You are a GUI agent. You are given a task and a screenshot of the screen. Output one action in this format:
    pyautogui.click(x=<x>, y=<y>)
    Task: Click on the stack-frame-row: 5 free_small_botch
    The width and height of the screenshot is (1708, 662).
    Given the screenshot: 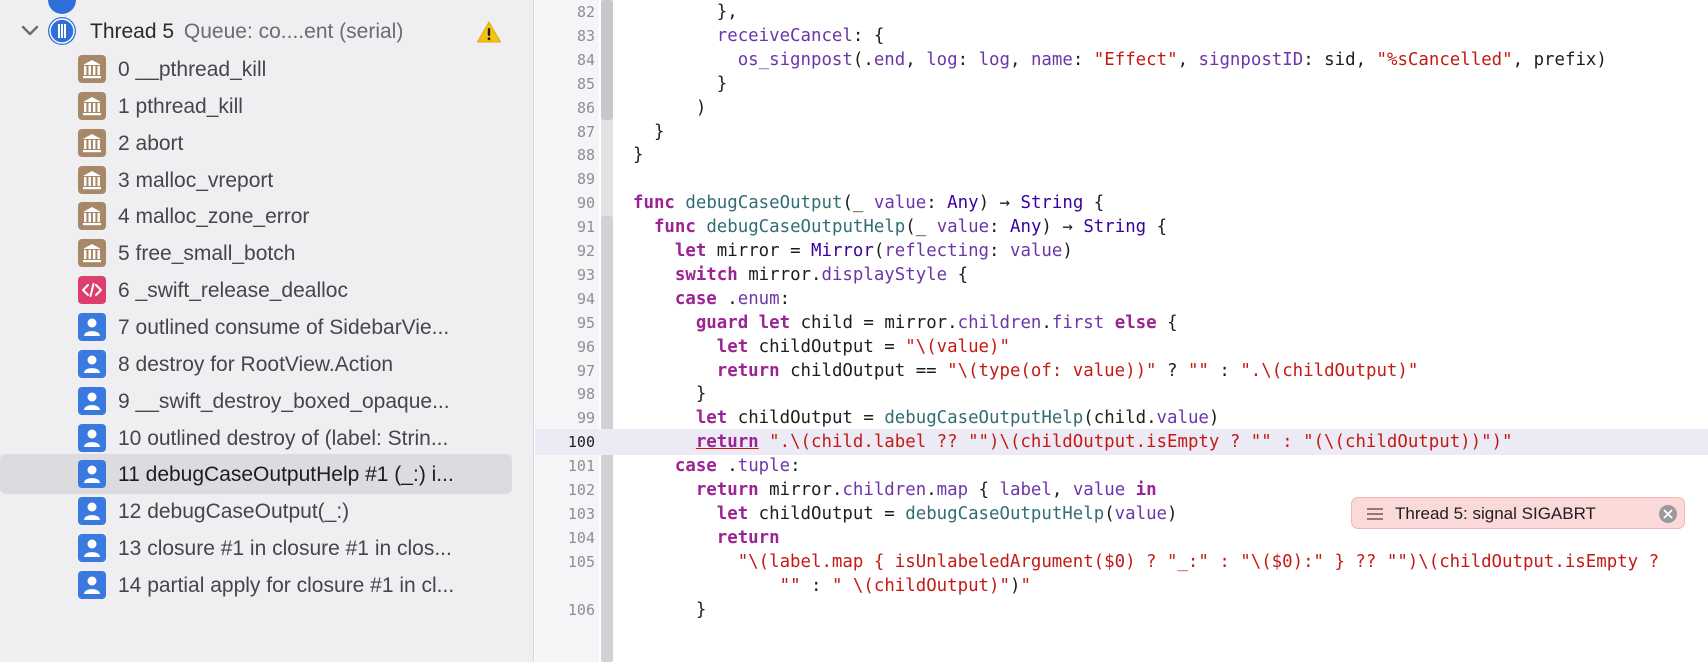 What is the action you would take?
    pyautogui.click(x=266, y=253)
    